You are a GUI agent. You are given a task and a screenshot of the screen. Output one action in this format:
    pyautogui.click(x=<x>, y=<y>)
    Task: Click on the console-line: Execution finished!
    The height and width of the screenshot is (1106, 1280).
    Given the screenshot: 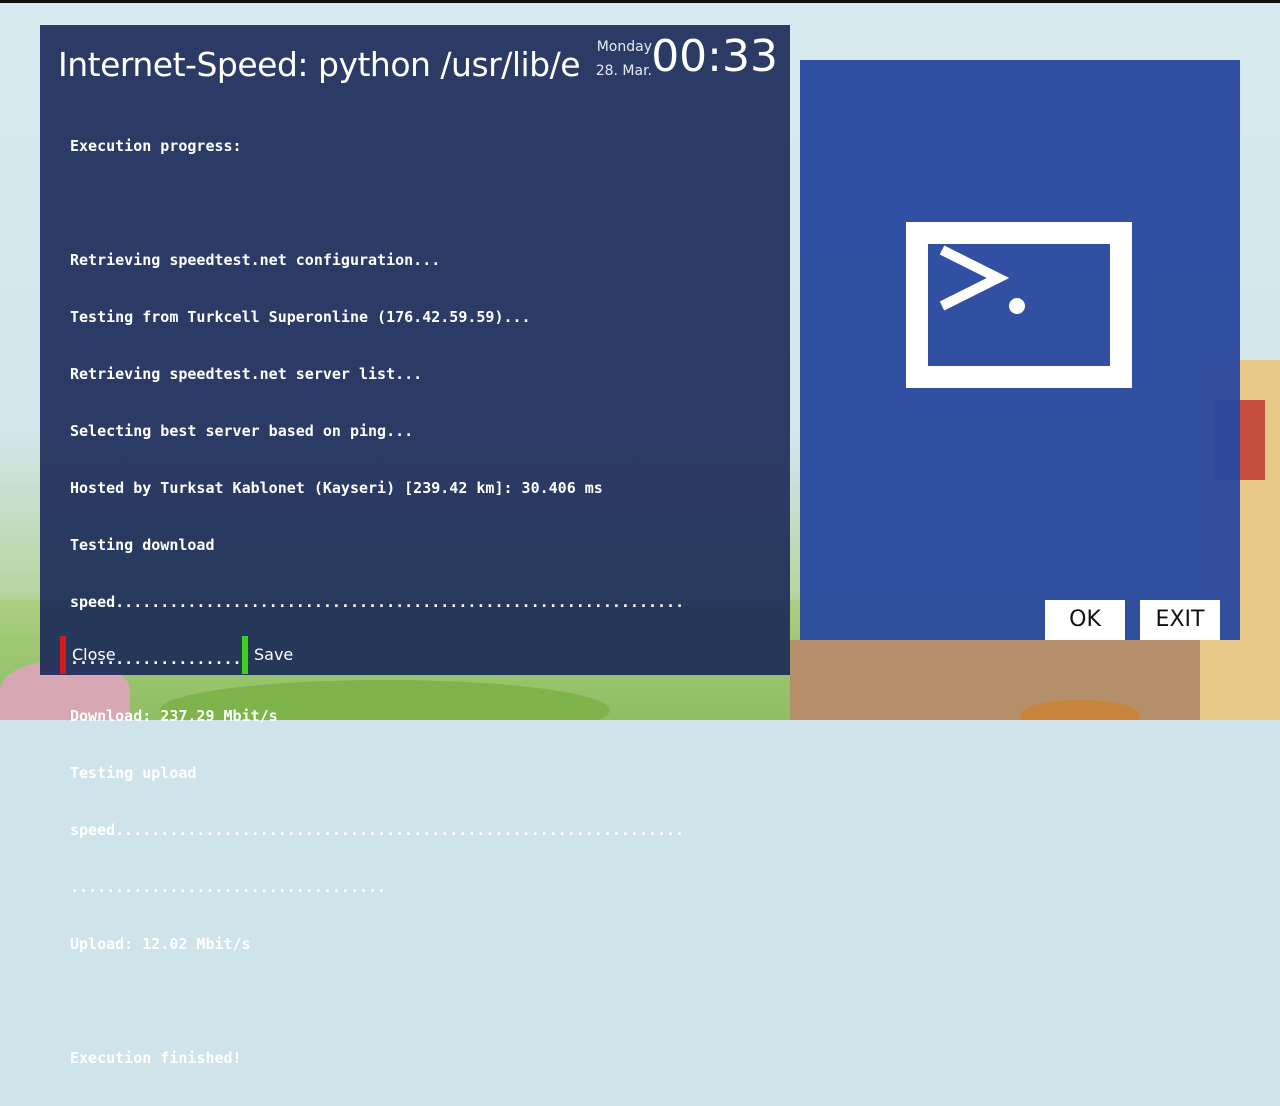 What is the action you would take?
    pyautogui.click(x=156, y=1058)
    